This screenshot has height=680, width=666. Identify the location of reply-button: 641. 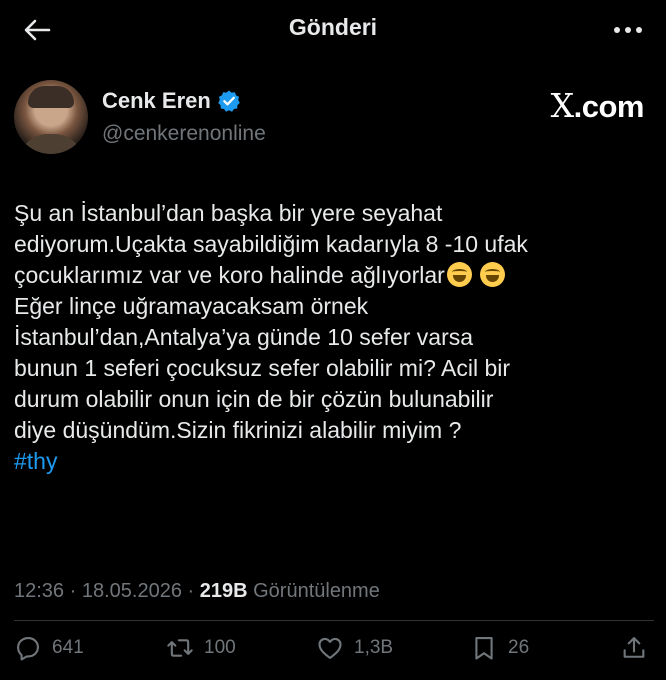
(49, 648).